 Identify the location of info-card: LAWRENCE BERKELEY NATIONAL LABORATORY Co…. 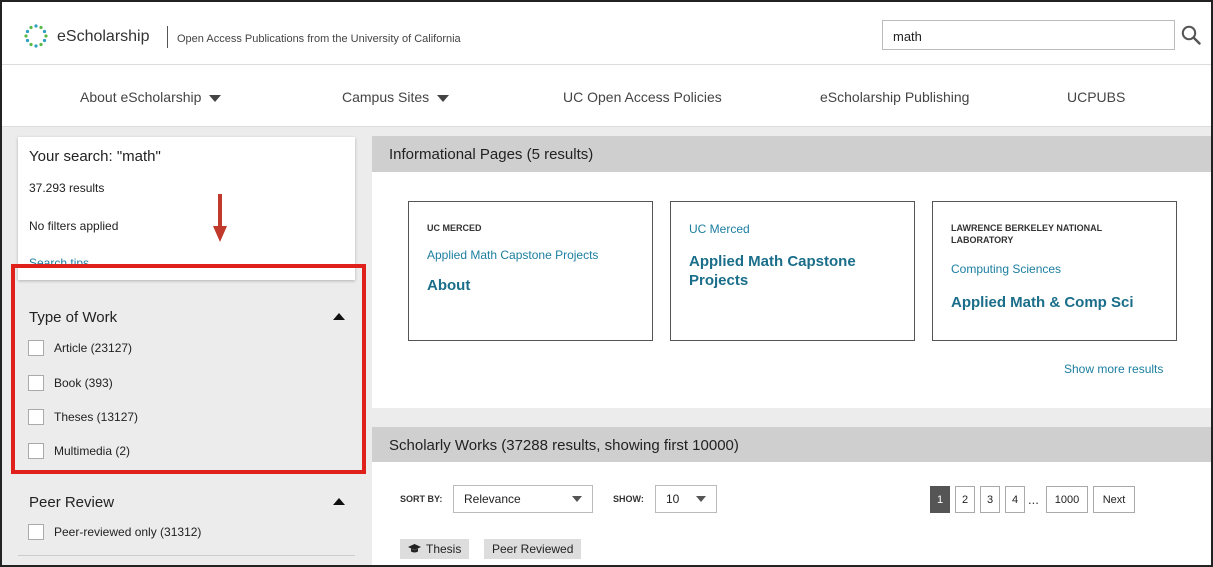
(1054, 271).